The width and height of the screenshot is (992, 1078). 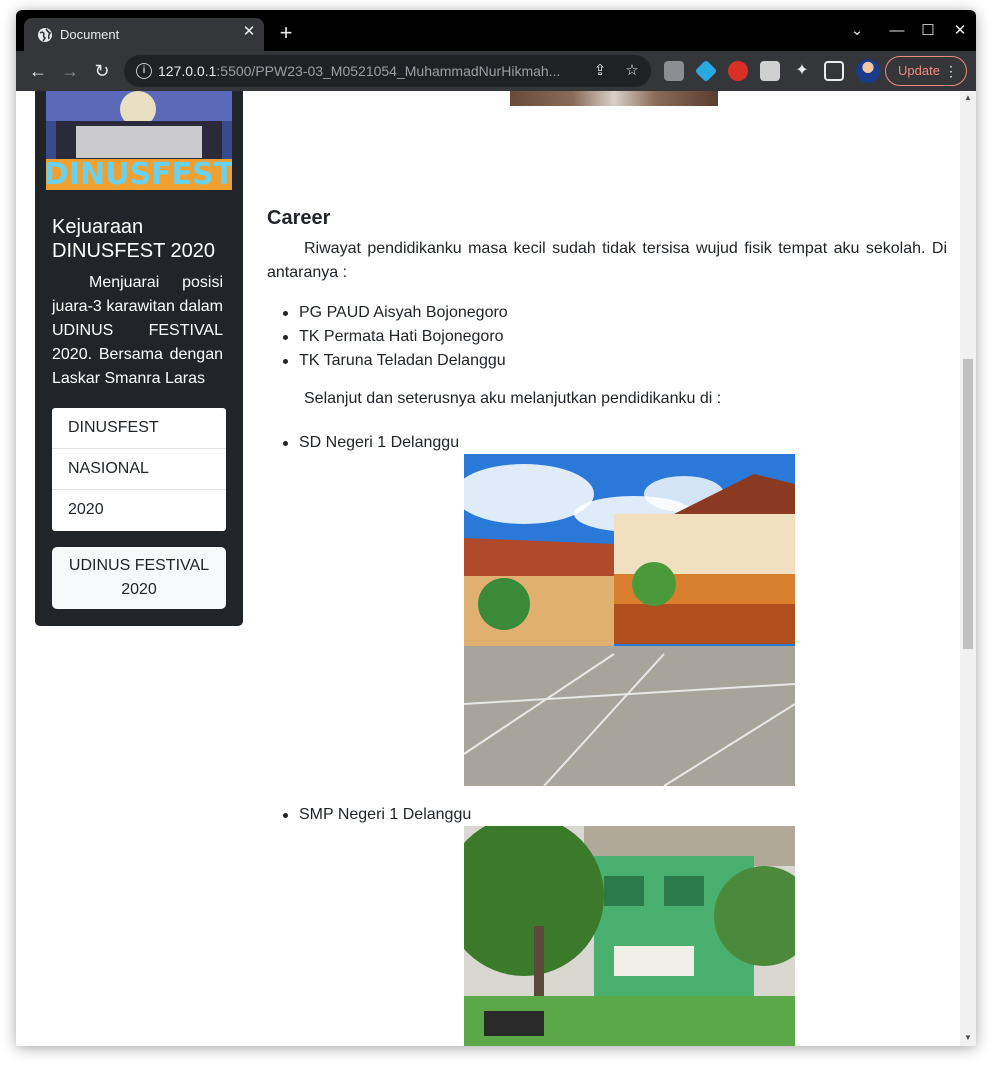 What do you see at coordinates (86, 509) in the screenshot?
I see `tag-item: 2020` at bounding box center [86, 509].